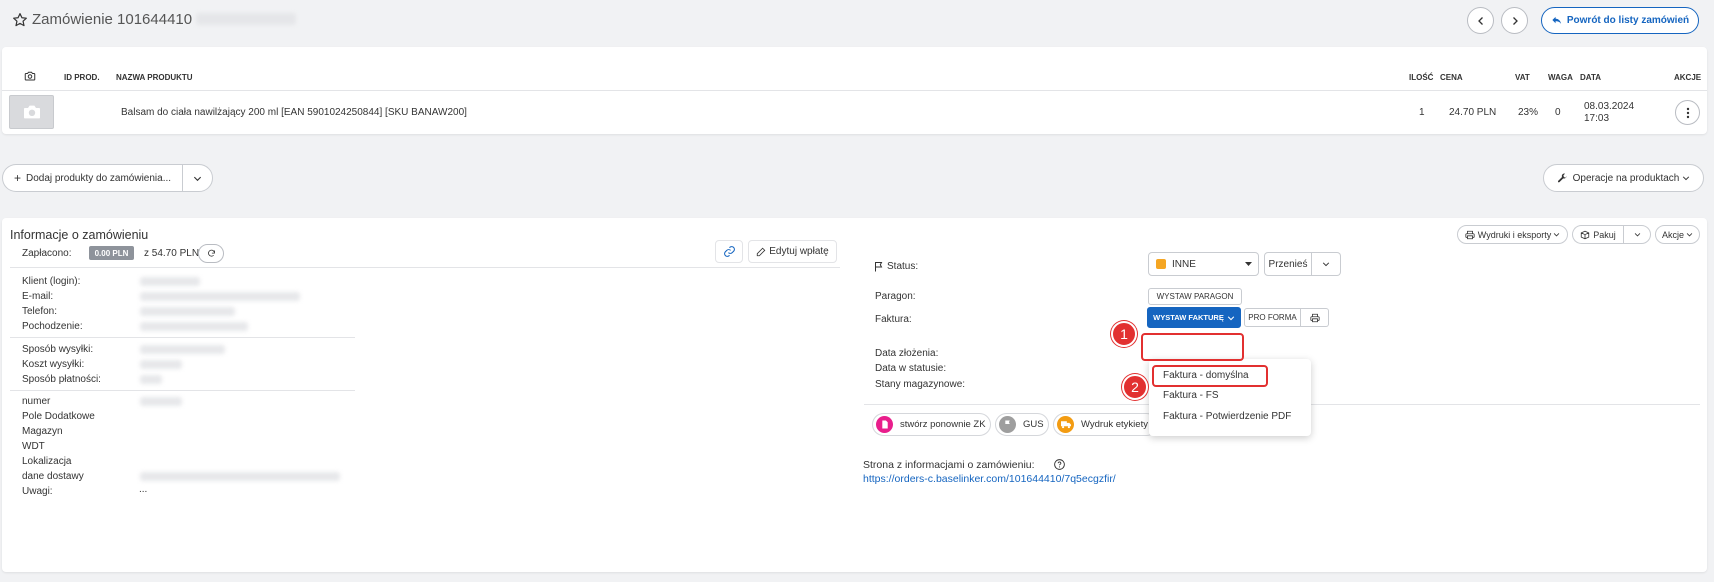 This screenshot has width=1714, height=582. Describe the element at coordinates (1059, 464) in the screenshot. I see `help-icon` at that location.